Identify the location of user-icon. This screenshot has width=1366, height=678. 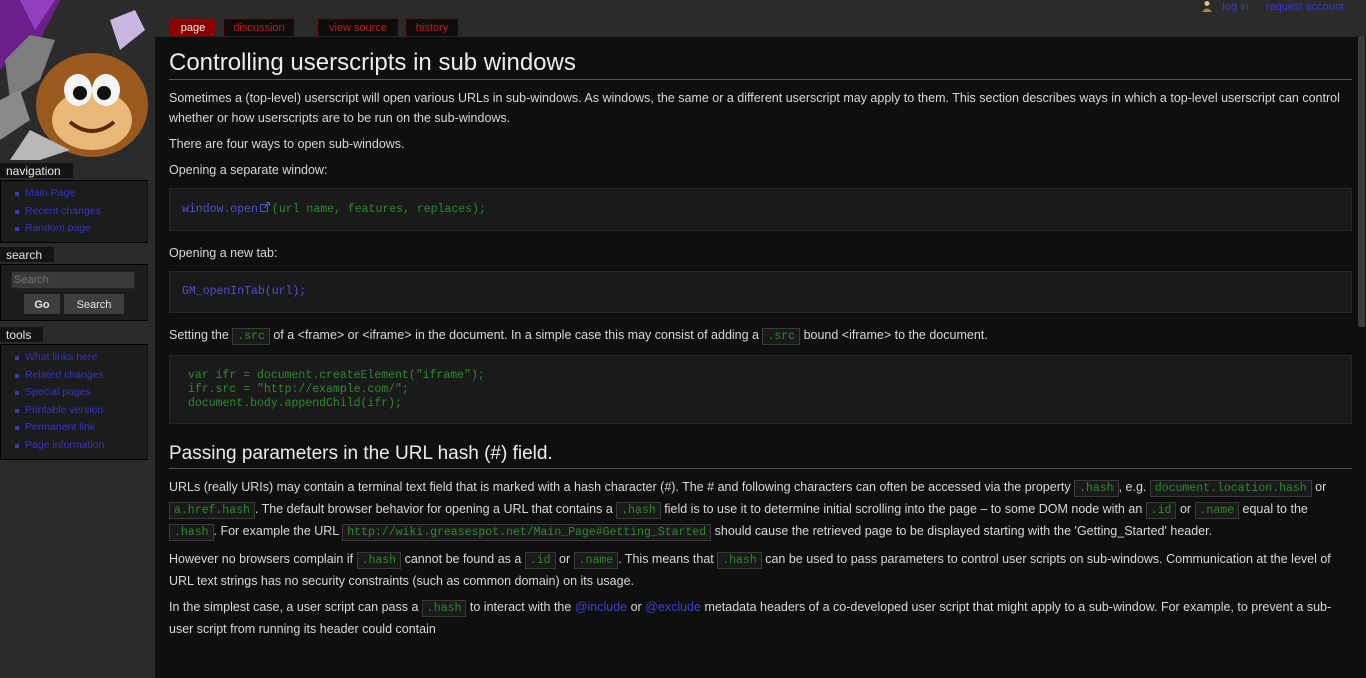
(1207, 6).